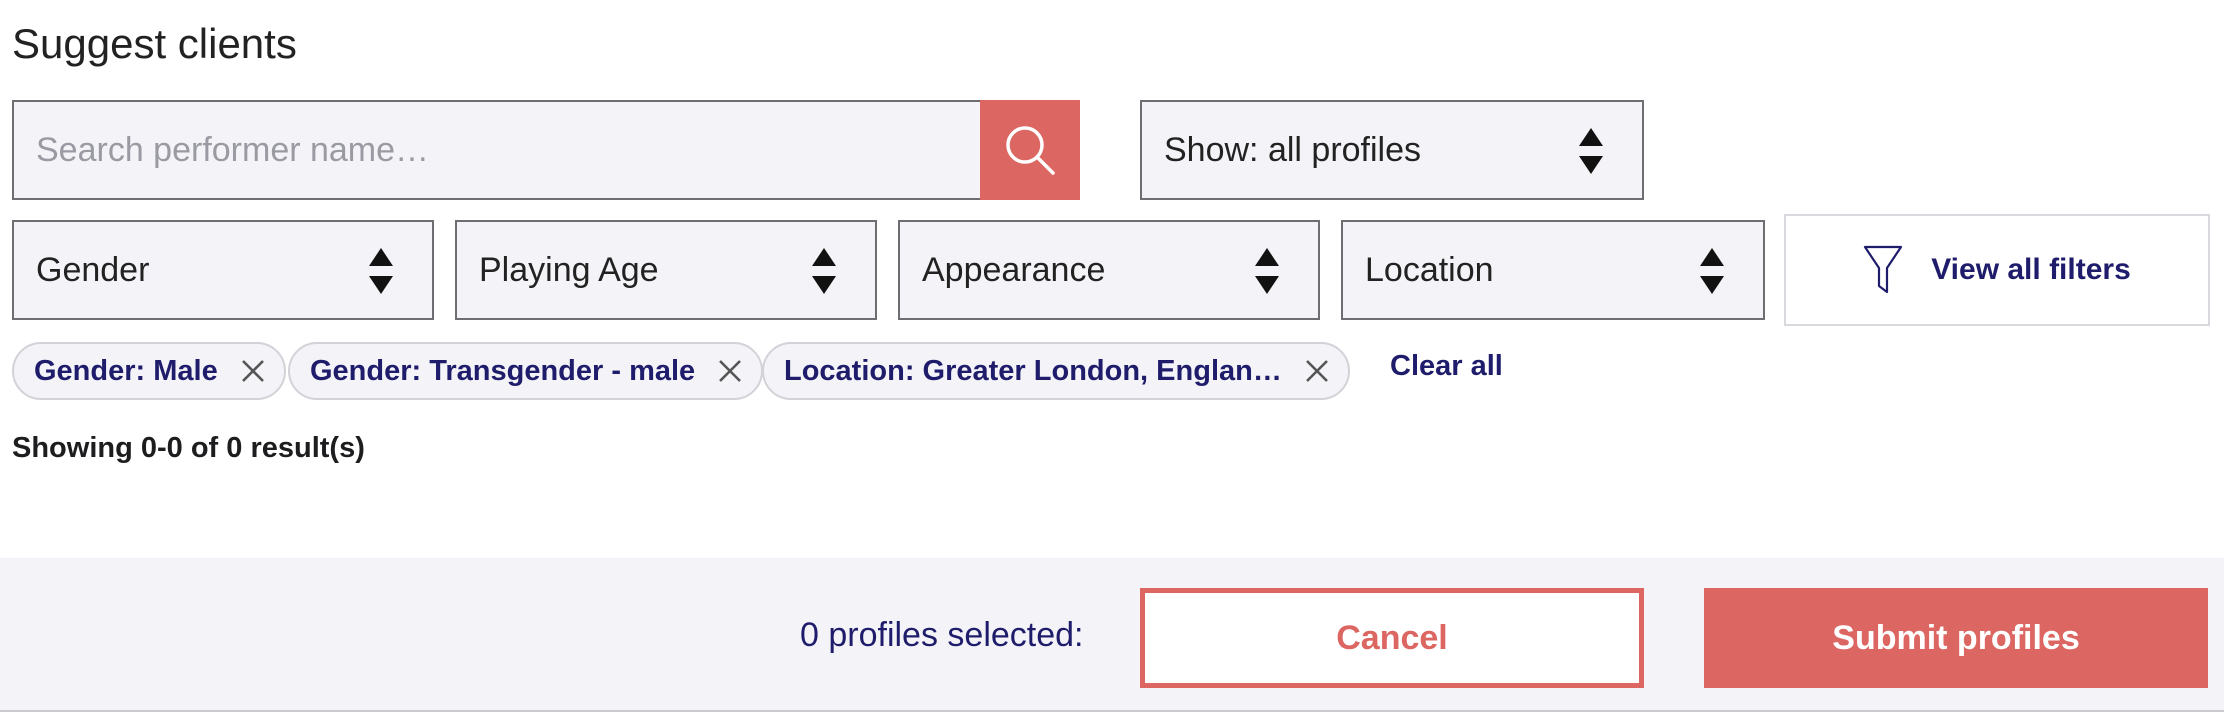 Image resolution: width=2224 pixels, height=712 pixels. What do you see at coordinates (1293, 149) in the screenshot?
I see `show-profiles-select-label: Show: all profiles` at bounding box center [1293, 149].